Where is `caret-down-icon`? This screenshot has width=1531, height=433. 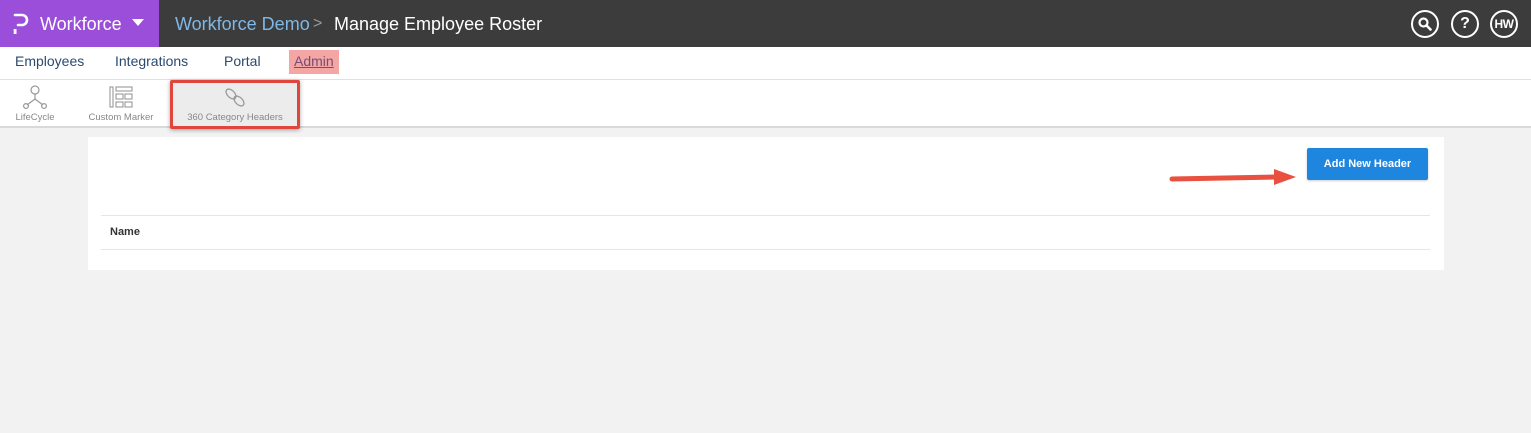 caret-down-icon is located at coordinates (138, 22).